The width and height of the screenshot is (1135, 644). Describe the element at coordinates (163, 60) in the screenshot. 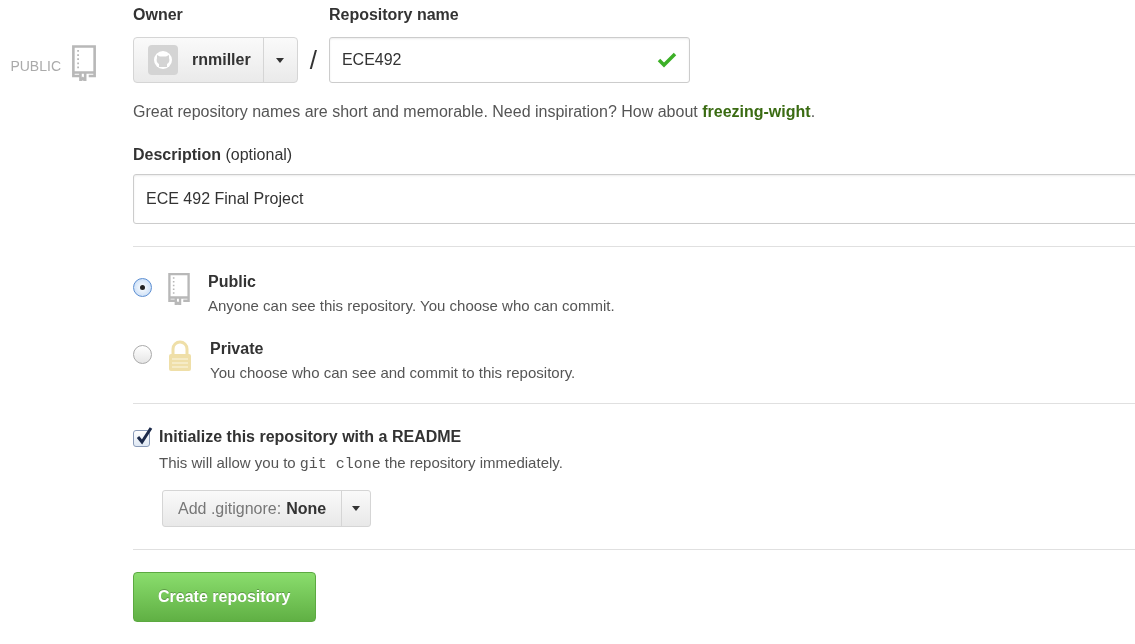

I see `avatar-icon` at that location.